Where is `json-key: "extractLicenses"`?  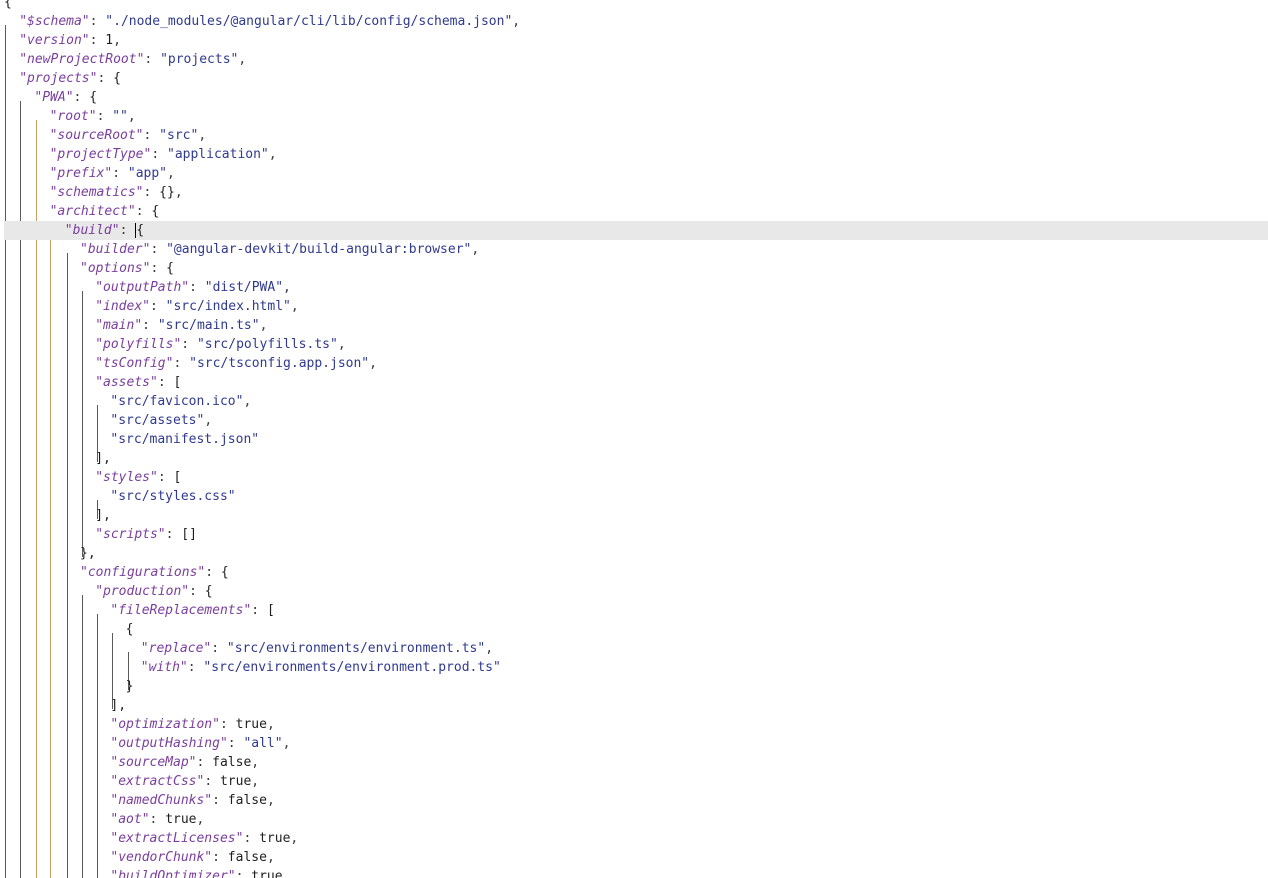
json-key: "extractLicenses" is located at coordinates (177, 838).